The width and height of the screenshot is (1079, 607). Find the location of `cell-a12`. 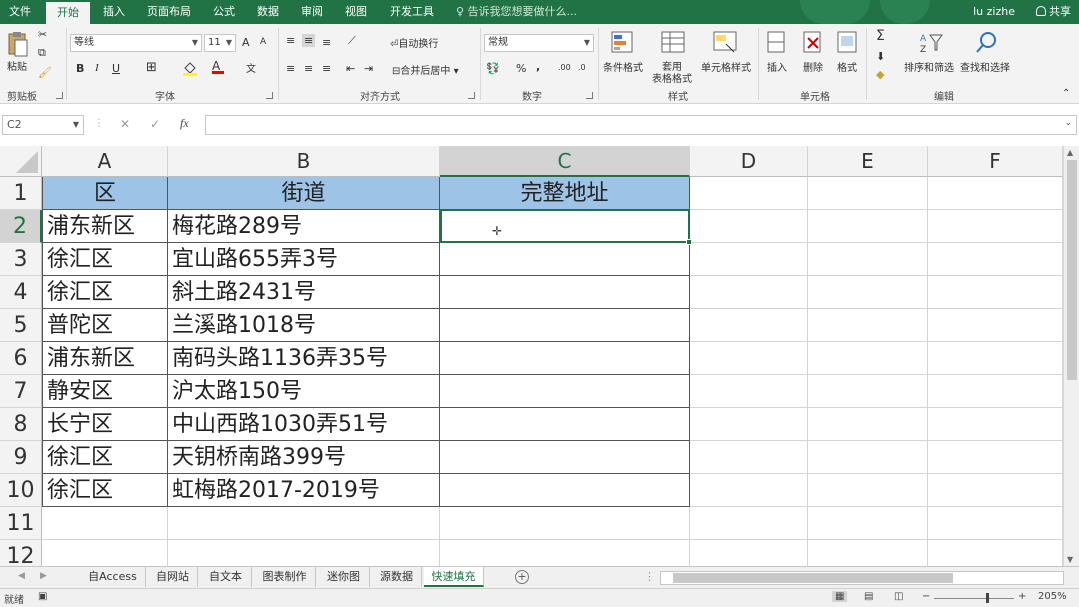

cell-a12 is located at coordinates (105, 553).